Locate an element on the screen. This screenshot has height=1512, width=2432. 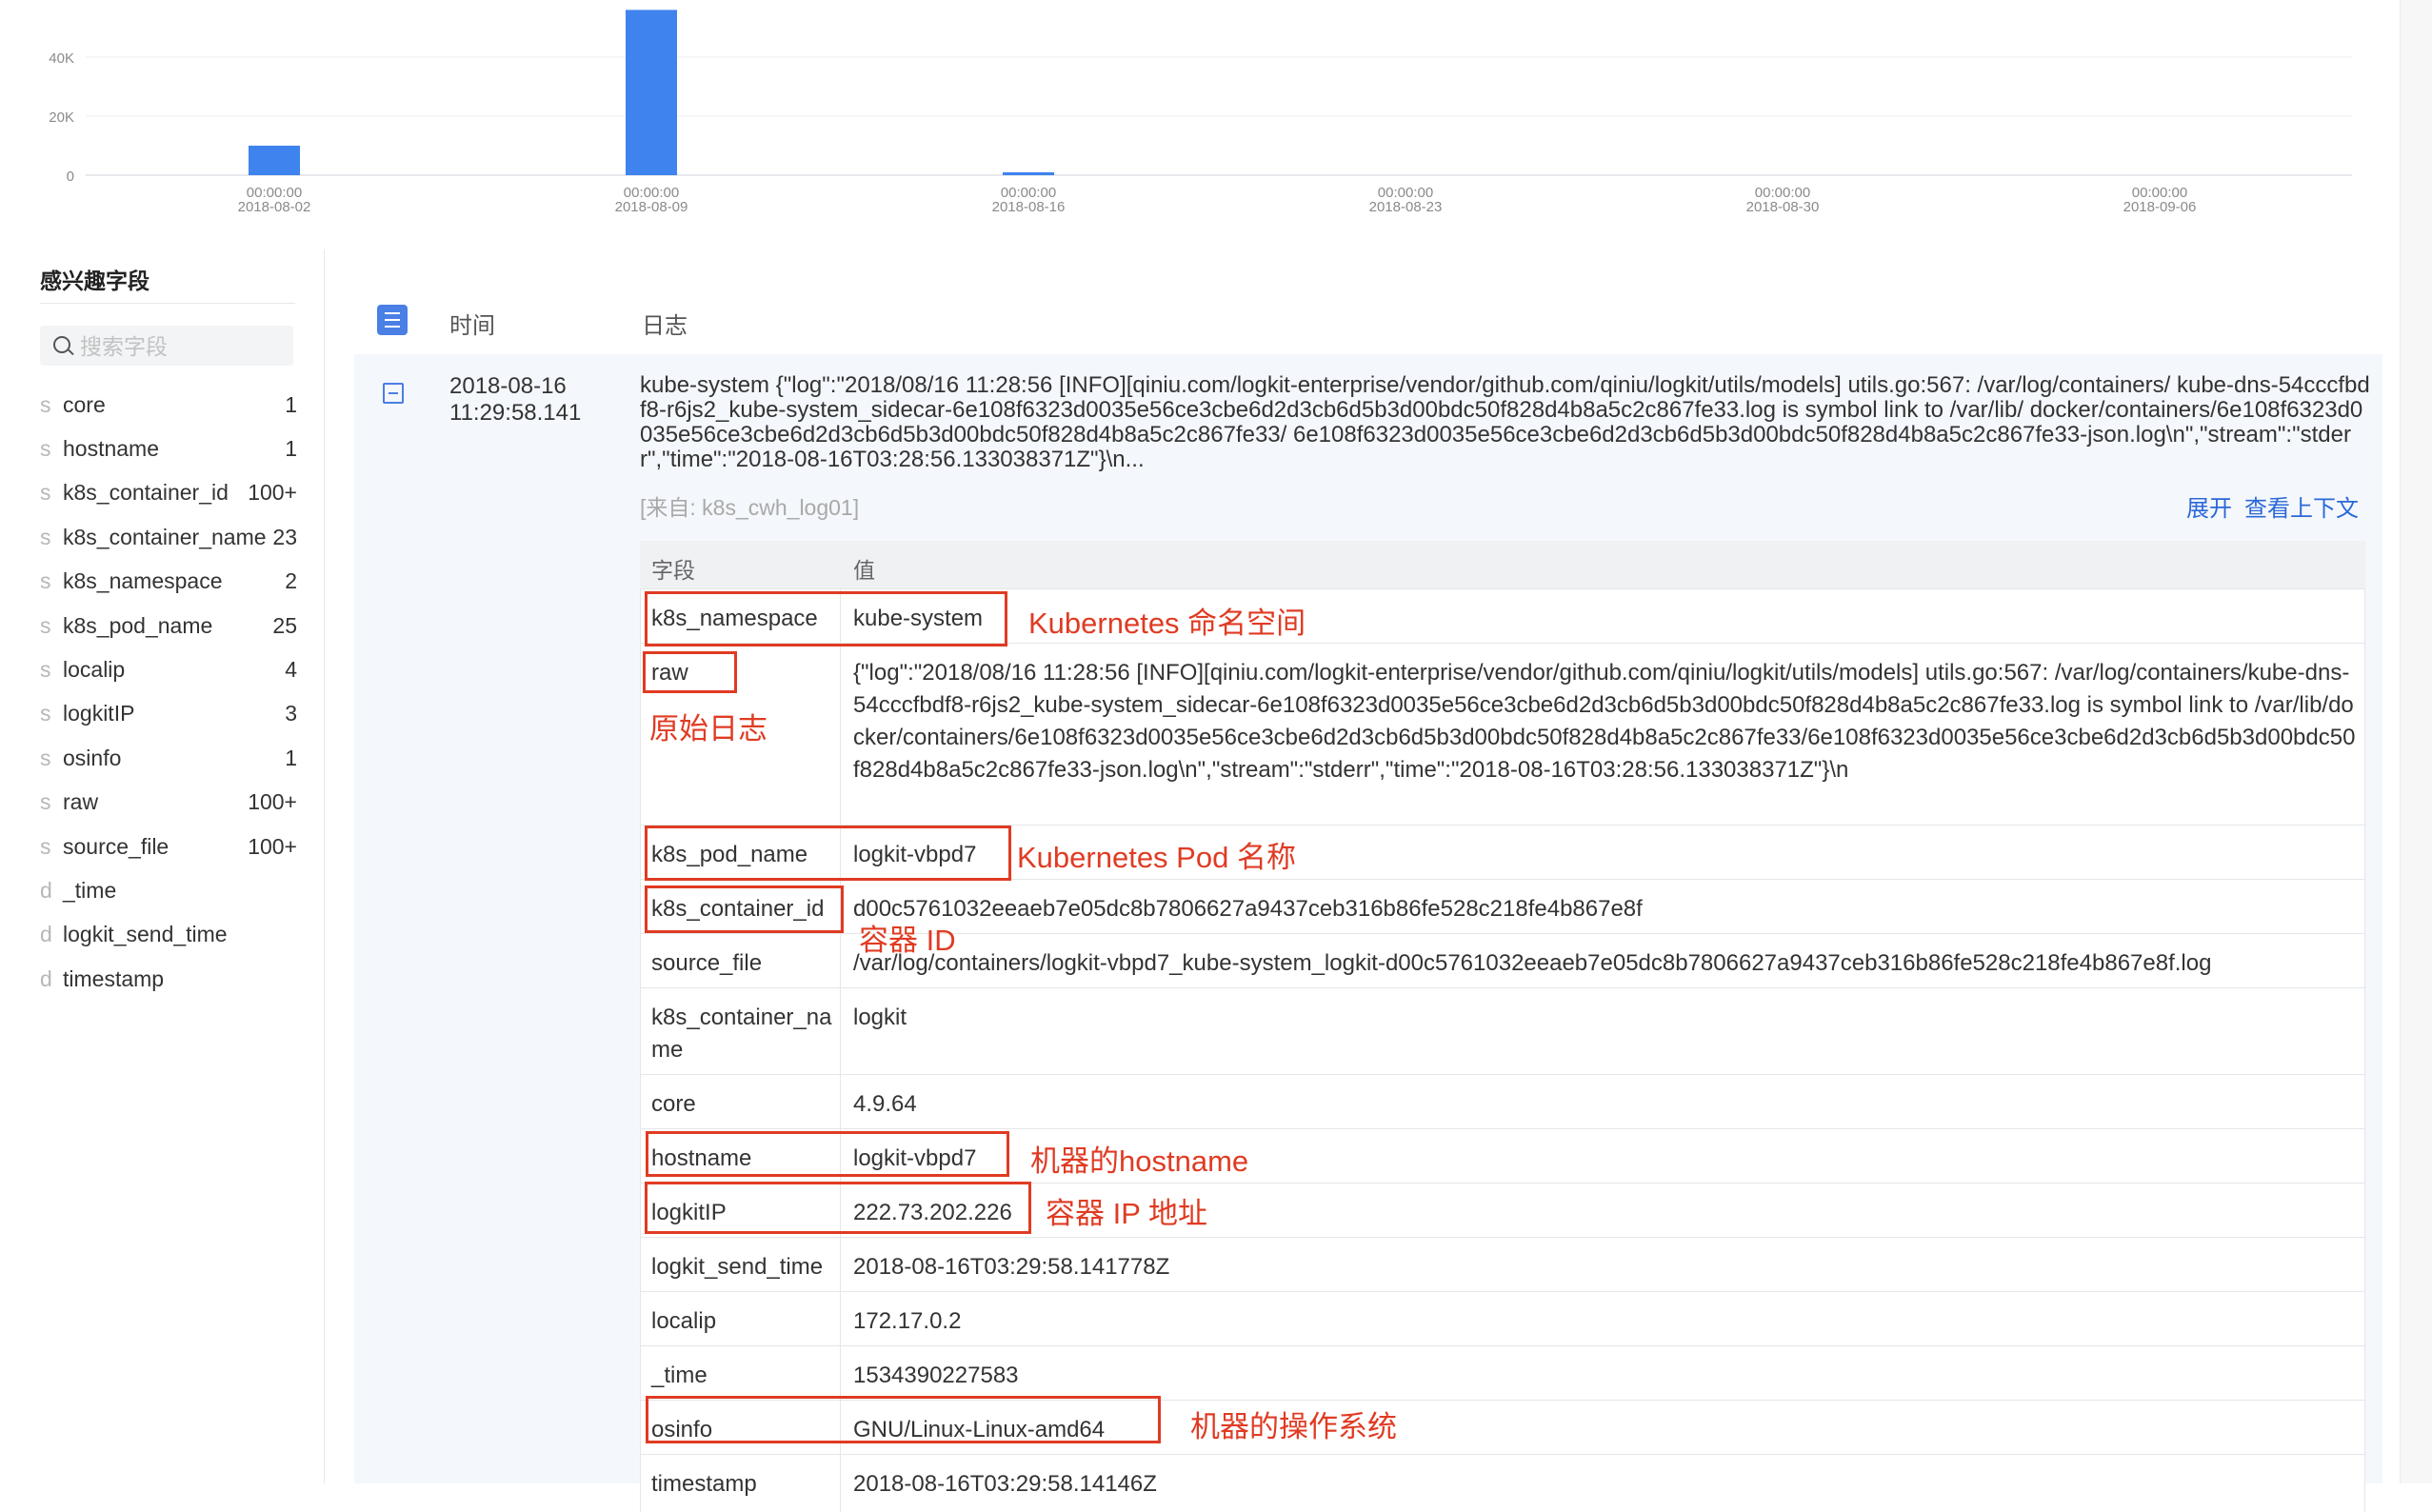
divider is located at coordinates (168, 303).